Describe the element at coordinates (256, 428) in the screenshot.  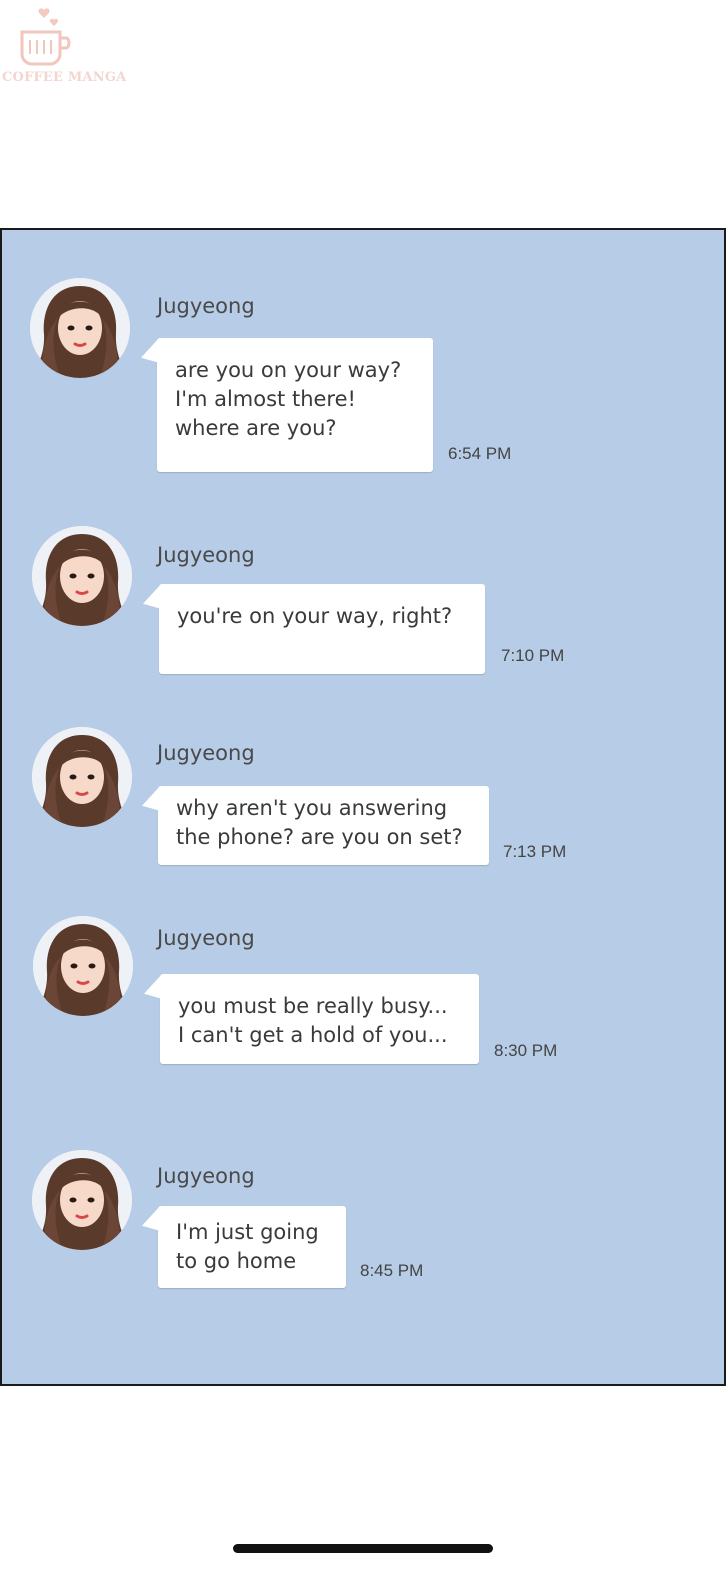
I see `message-text: where are you?` at that location.